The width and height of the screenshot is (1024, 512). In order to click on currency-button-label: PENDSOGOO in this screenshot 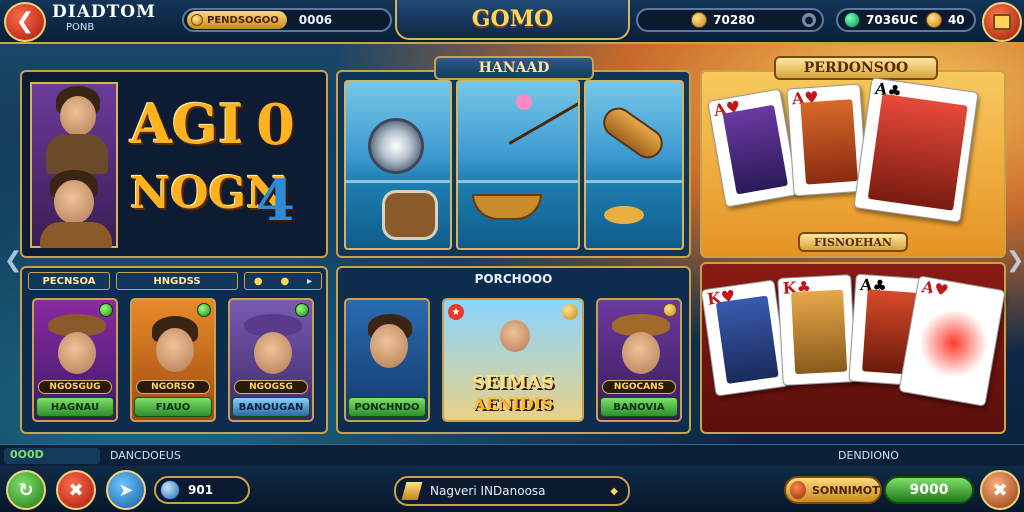, I will do `click(243, 20)`.